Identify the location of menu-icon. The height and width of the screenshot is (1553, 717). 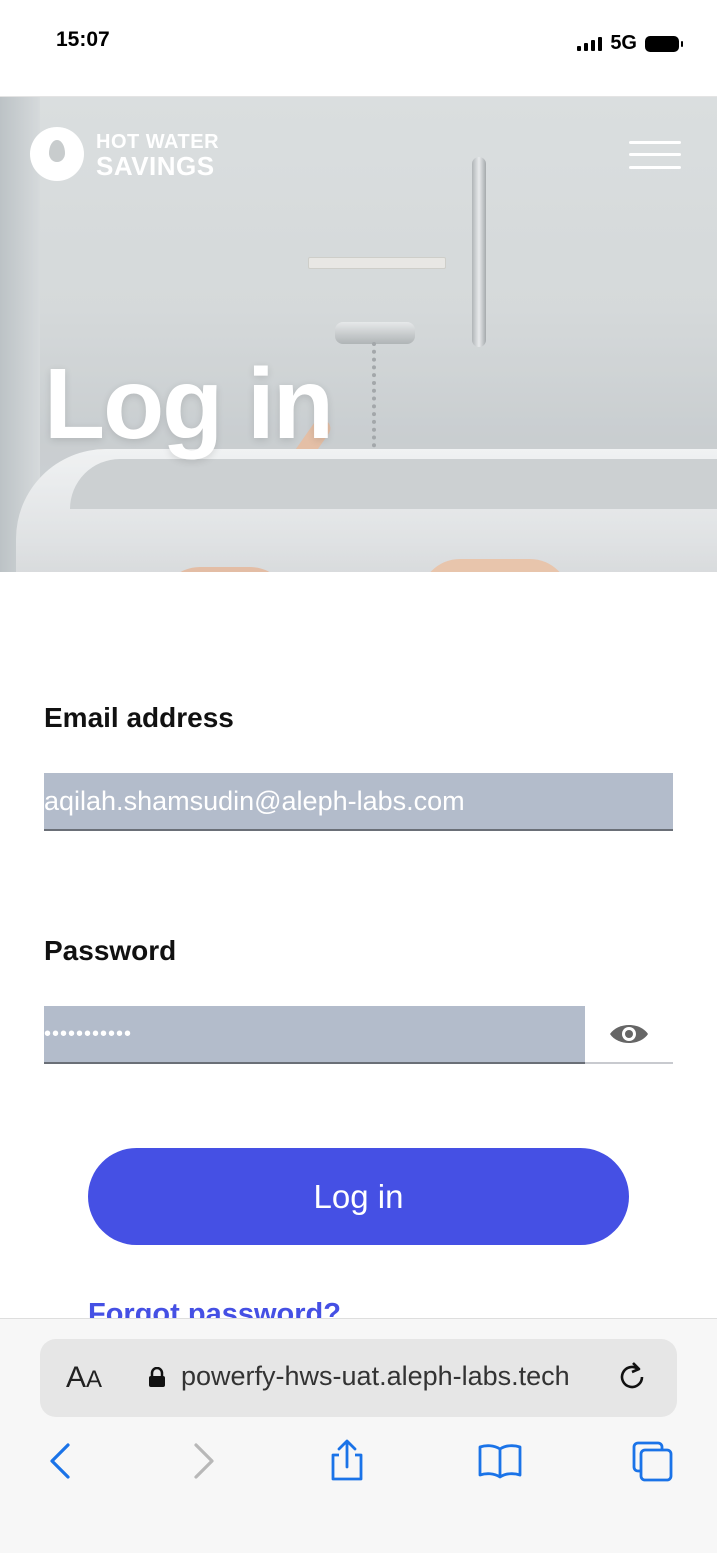
(655, 155).